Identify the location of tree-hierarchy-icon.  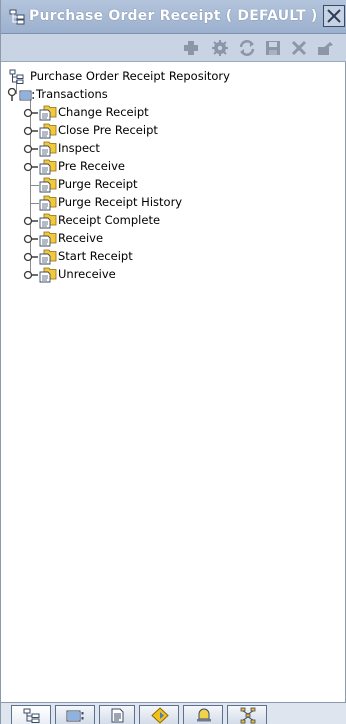
(17, 17).